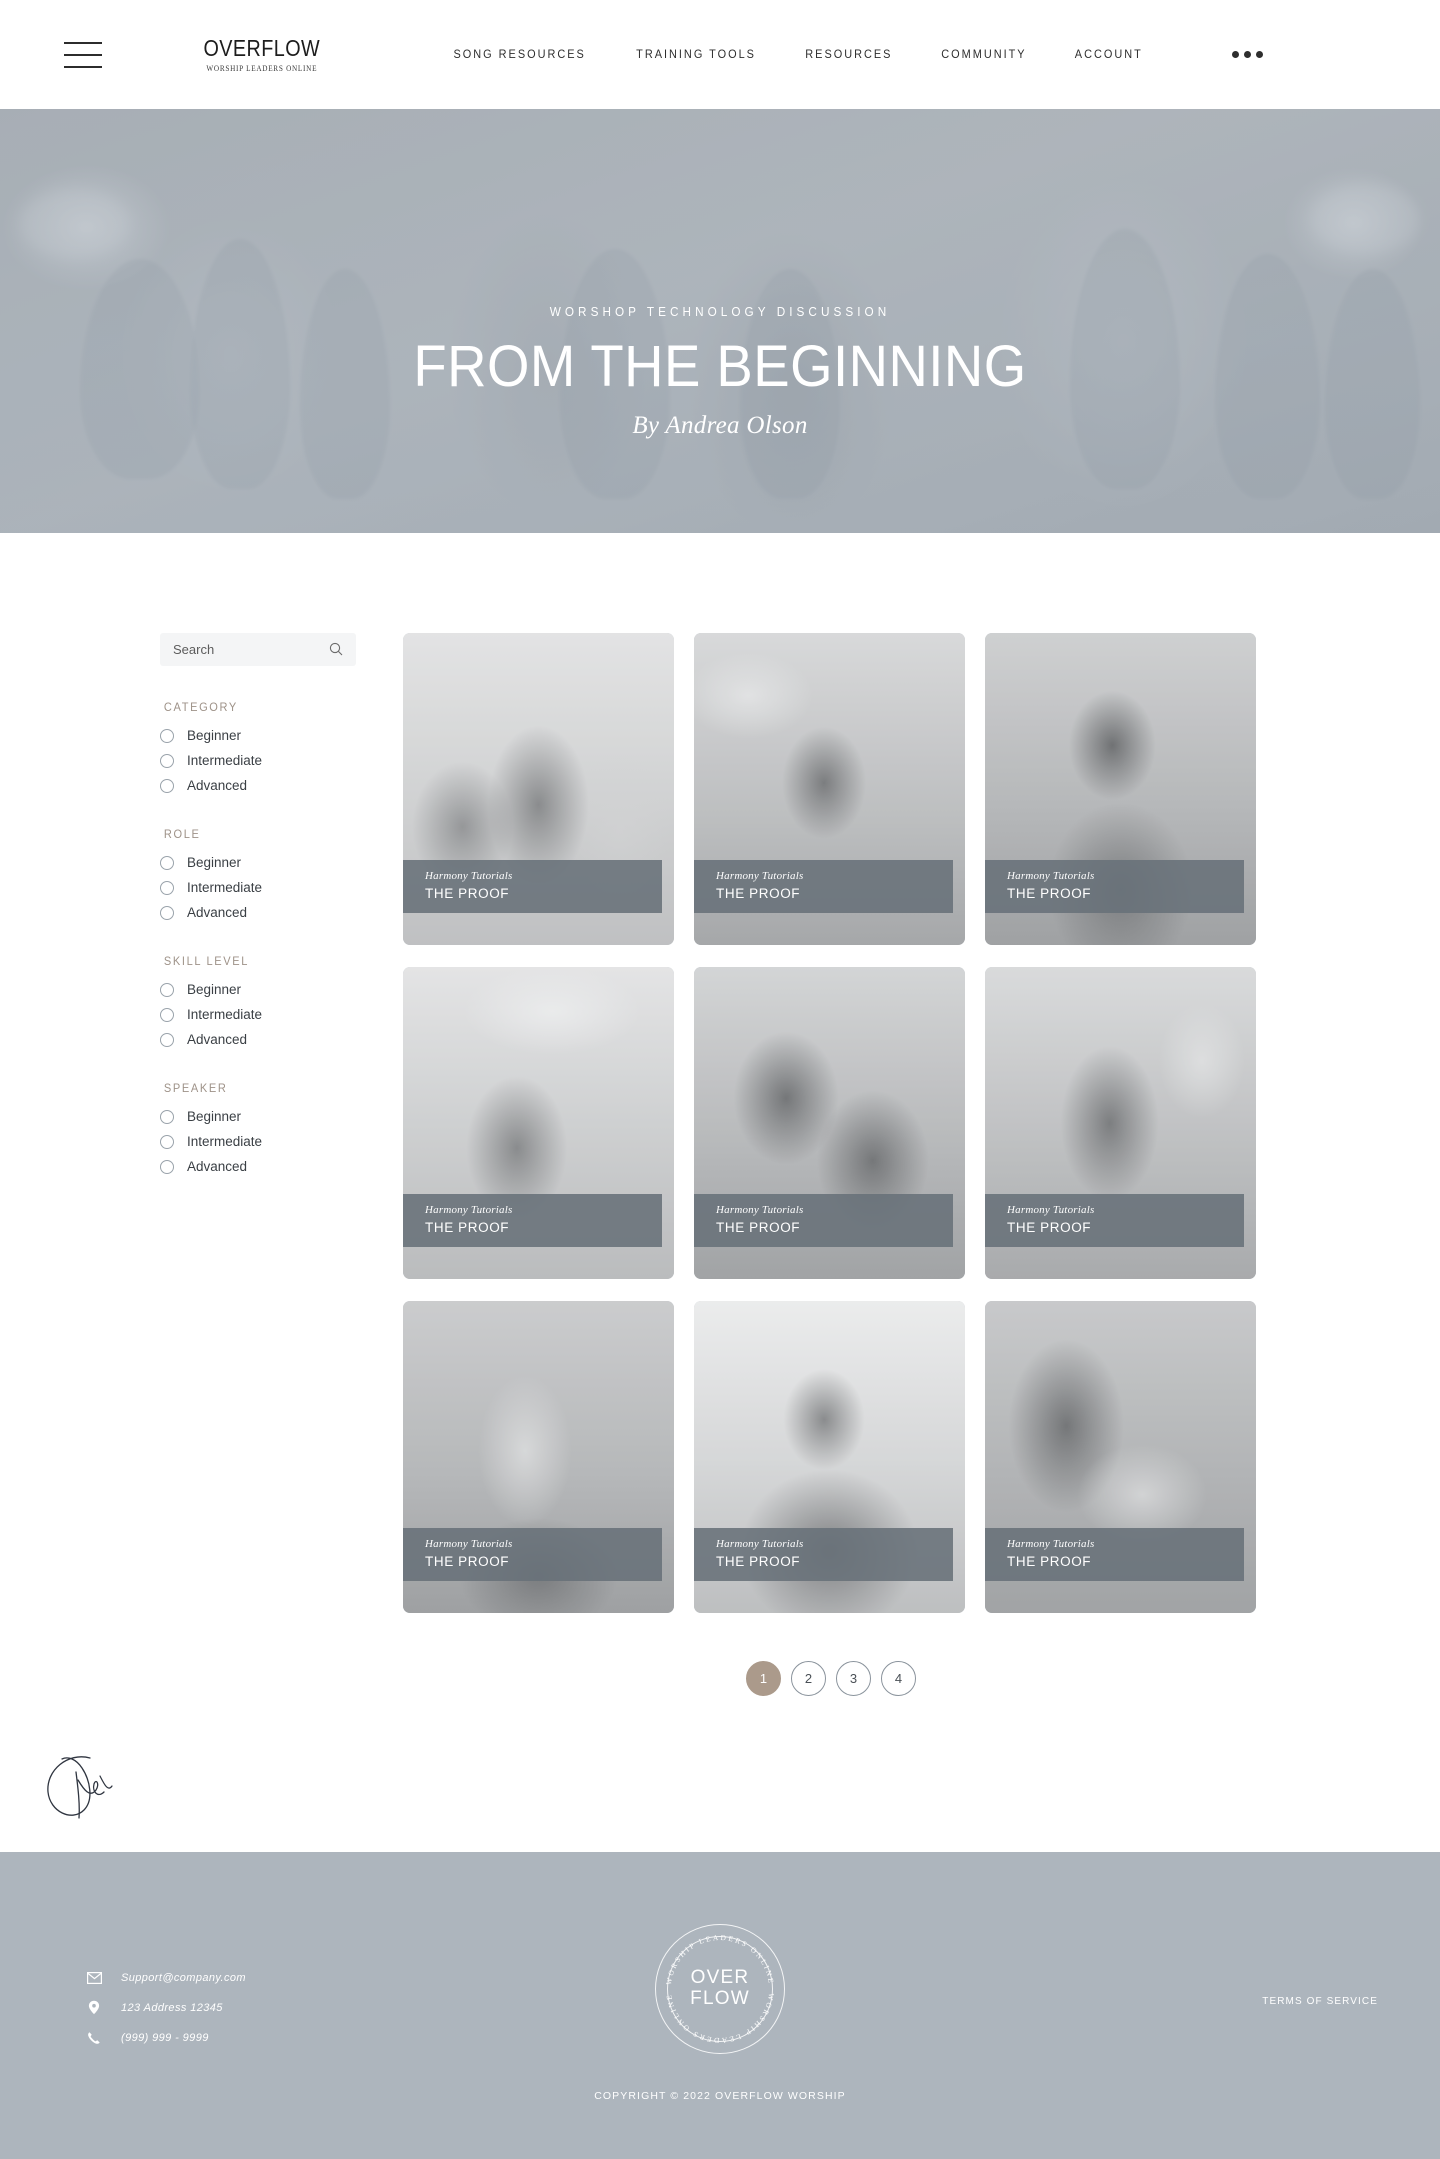  Describe the element at coordinates (983, 55) in the screenshot. I see `nav-item-community: COMMUNITY` at that location.